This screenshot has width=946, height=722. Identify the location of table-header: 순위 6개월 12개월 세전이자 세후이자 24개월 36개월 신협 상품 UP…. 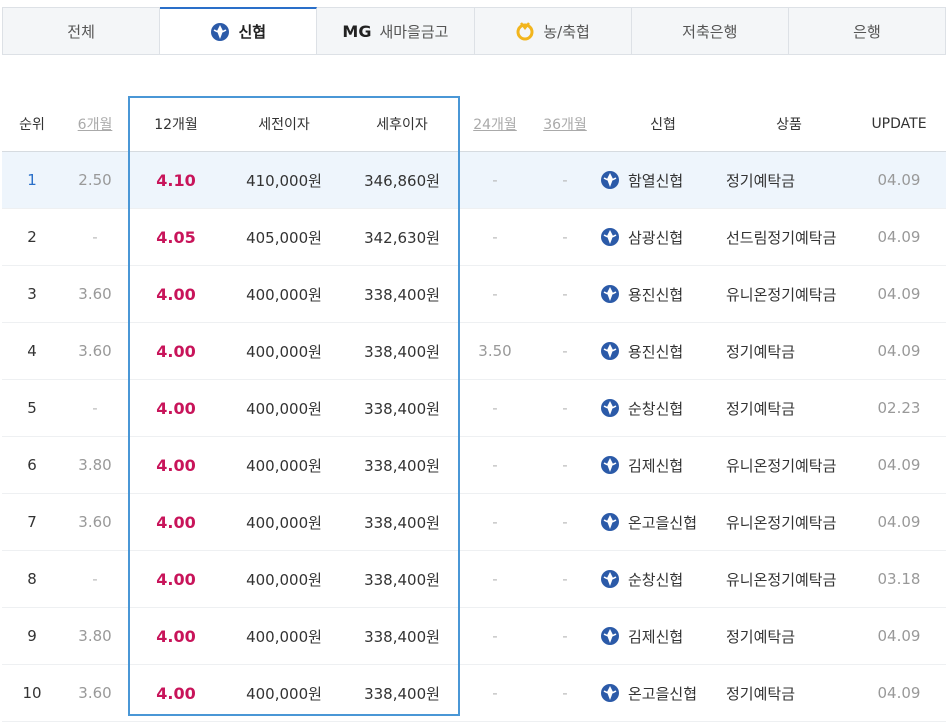
(474, 124).